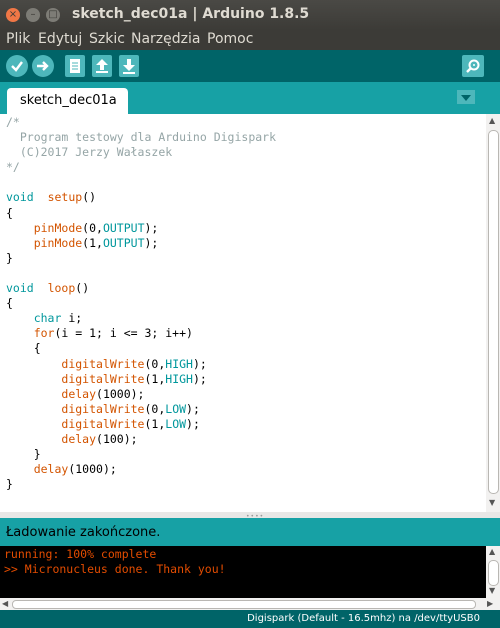 Image resolution: width=500 pixels, height=628 pixels. Describe the element at coordinates (492, 590) in the screenshot. I see `console-scroll-down-icon: ▼` at that location.